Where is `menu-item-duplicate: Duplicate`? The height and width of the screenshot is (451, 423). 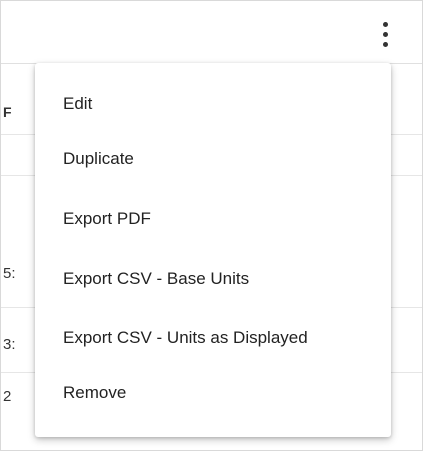
menu-item-duplicate: Duplicate is located at coordinates (213, 159).